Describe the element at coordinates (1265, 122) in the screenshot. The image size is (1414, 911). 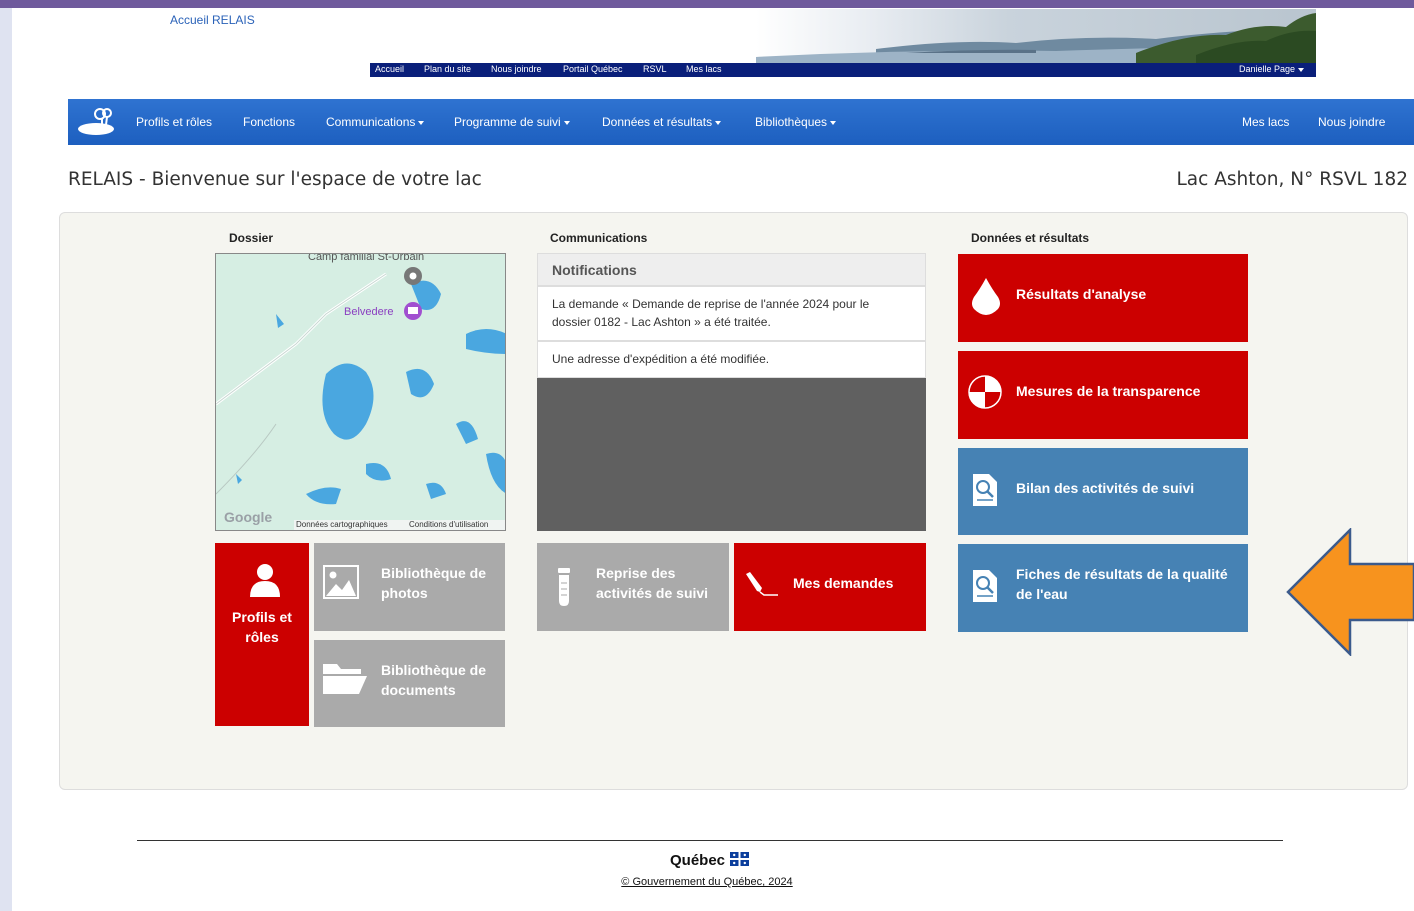
I see `nav-mes-lacs: Mes lacs` at that location.